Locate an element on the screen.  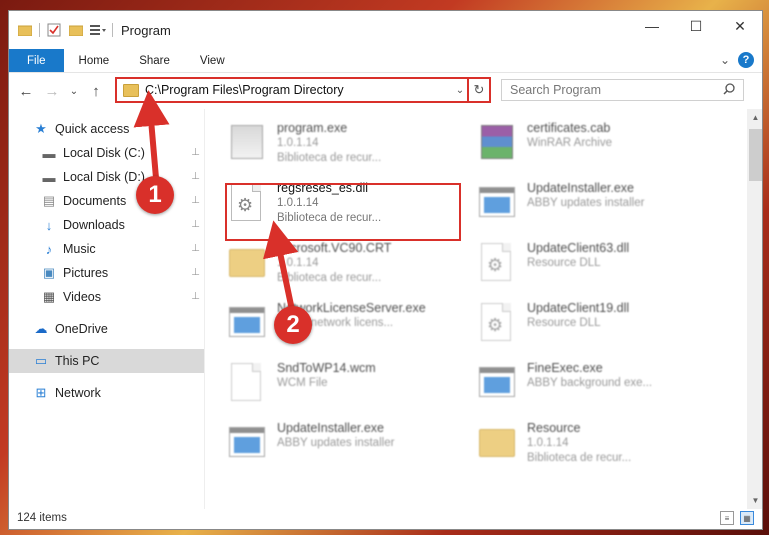
sidebar-item-onedrive: ☁ OneDrive is located at coordinates (106, 329).